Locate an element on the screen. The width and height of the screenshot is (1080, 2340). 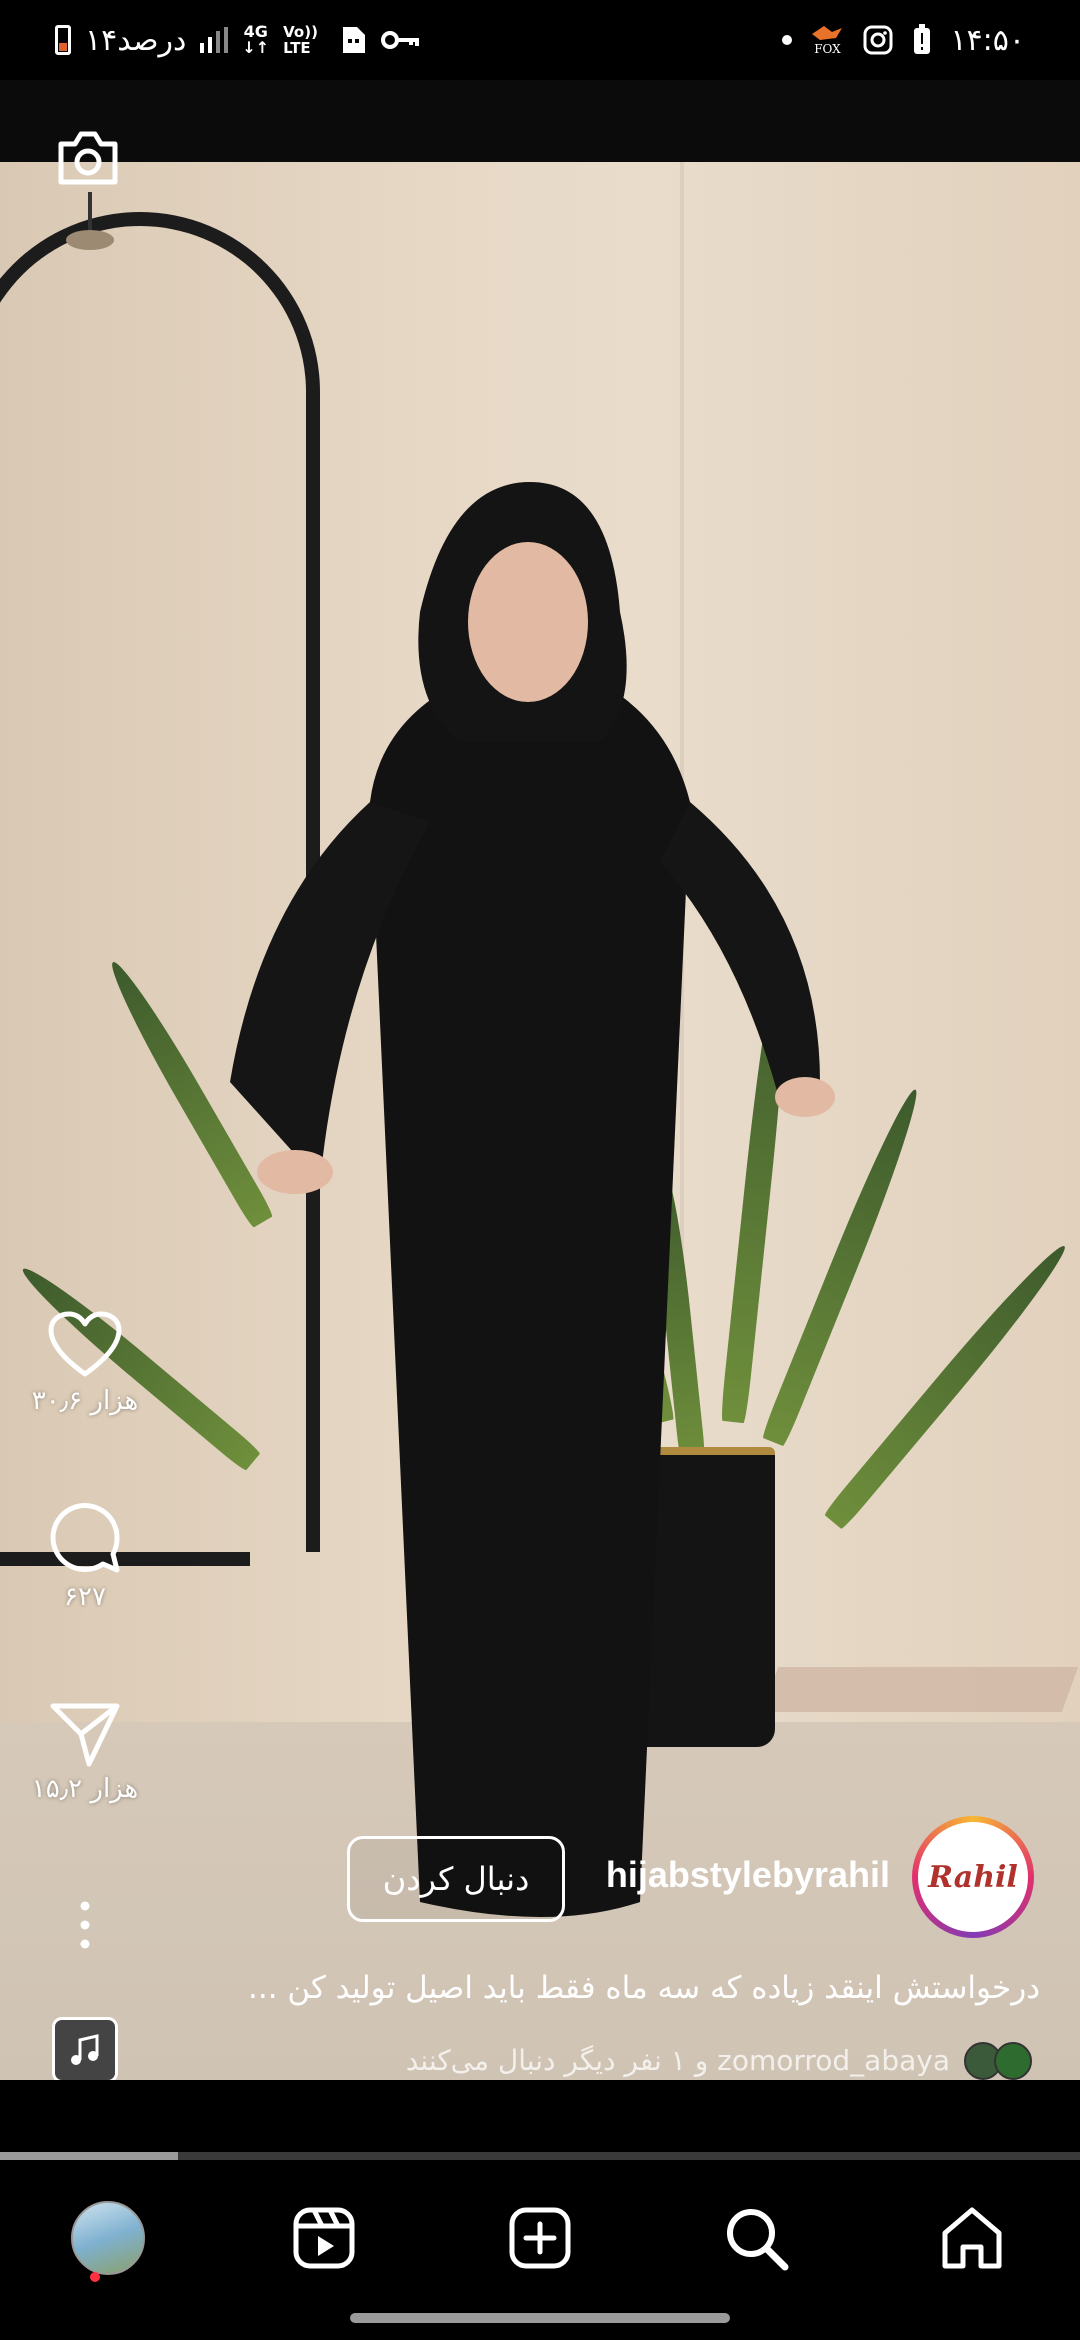
nav-reels is located at coordinates (324, 2238).